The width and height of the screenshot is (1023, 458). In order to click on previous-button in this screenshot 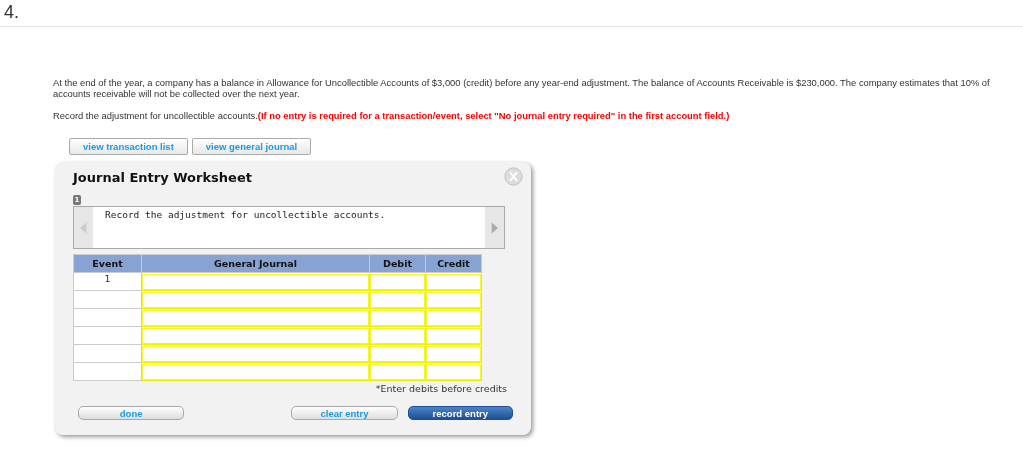, I will do `click(83, 227)`.